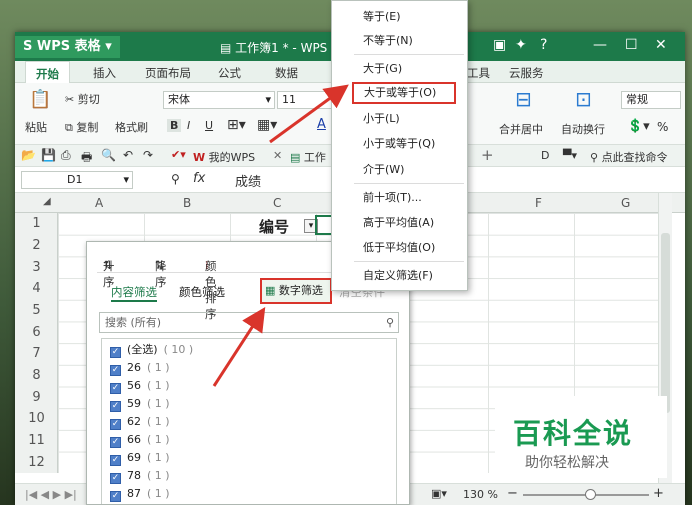 Image resolution: width=692 pixels, height=505 pixels. What do you see at coordinates (567, 463) in the screenshot?
I see `watermark-subtitle: 助你轻松解决` at bounding box center [567, 463].